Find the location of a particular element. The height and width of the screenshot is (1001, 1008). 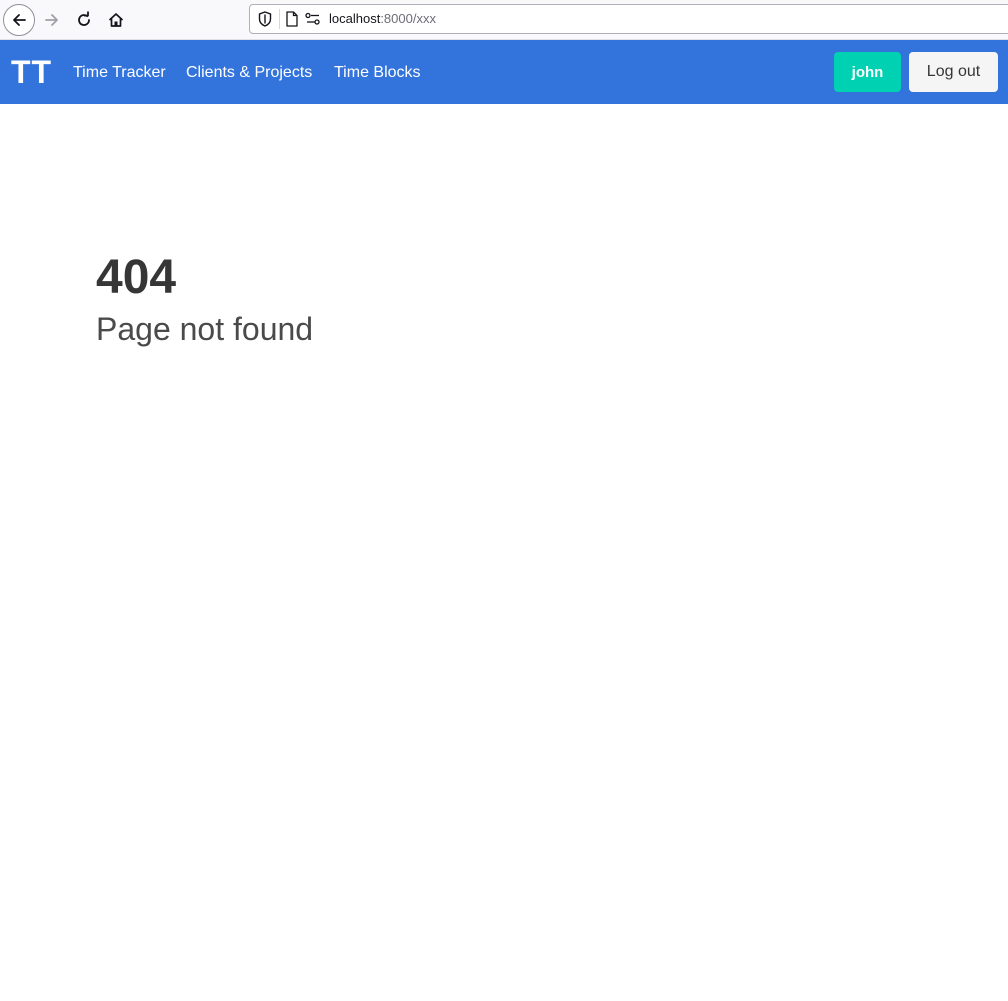

nav-link-time-tracker: Time Tracker is located at coordinates (119, 73).